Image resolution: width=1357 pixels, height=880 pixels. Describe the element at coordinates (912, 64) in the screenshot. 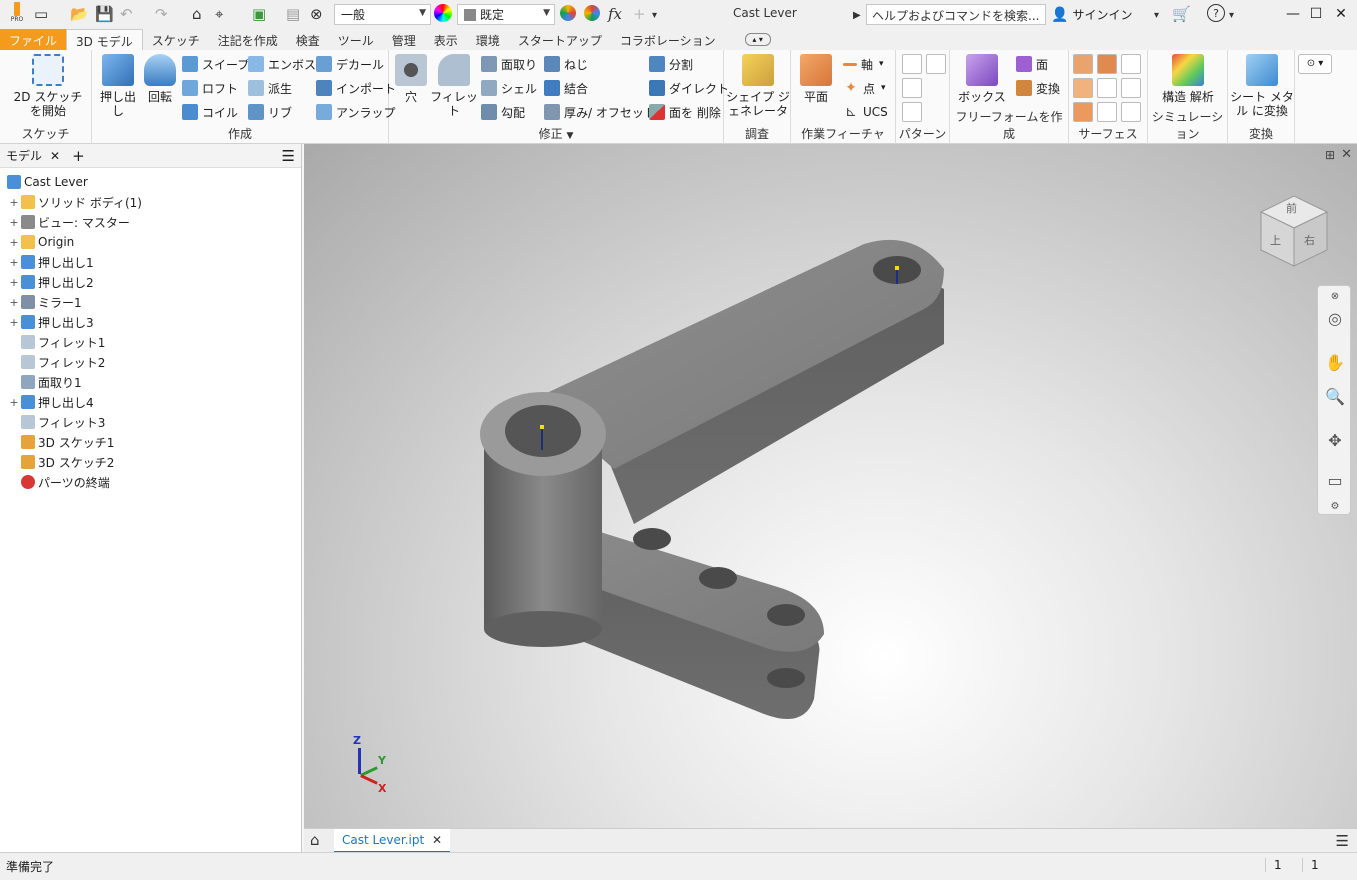

I see `rect-pattern-icon` at that location.